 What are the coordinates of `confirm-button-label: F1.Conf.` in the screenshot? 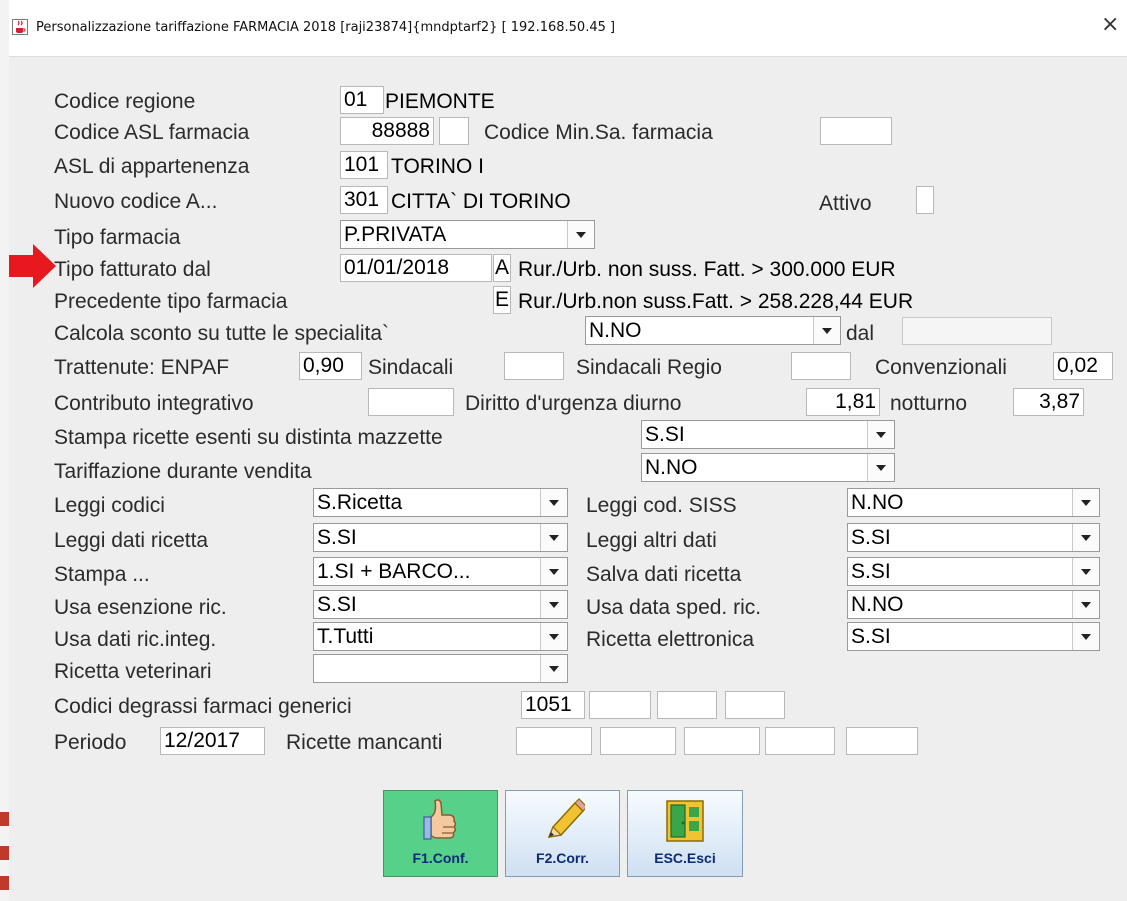 It's located at (440, 858).